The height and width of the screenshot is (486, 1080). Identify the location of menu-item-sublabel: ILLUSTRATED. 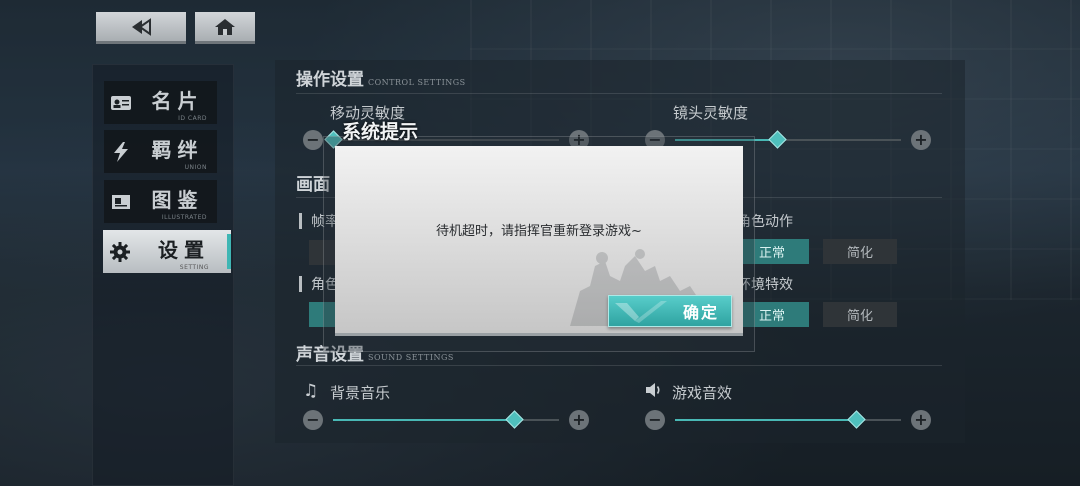
(184, 217).